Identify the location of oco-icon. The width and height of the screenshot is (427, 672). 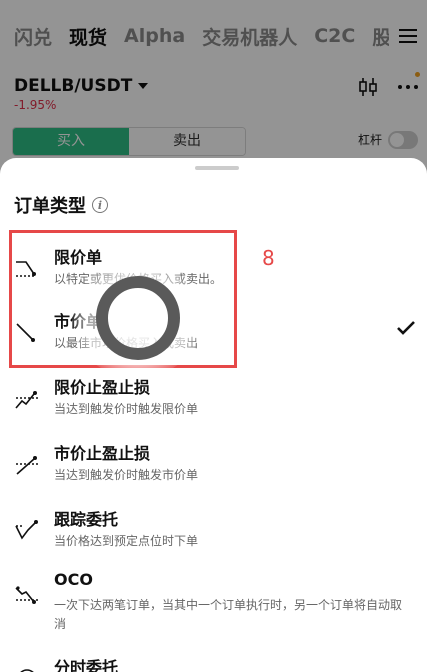
(26, 595).